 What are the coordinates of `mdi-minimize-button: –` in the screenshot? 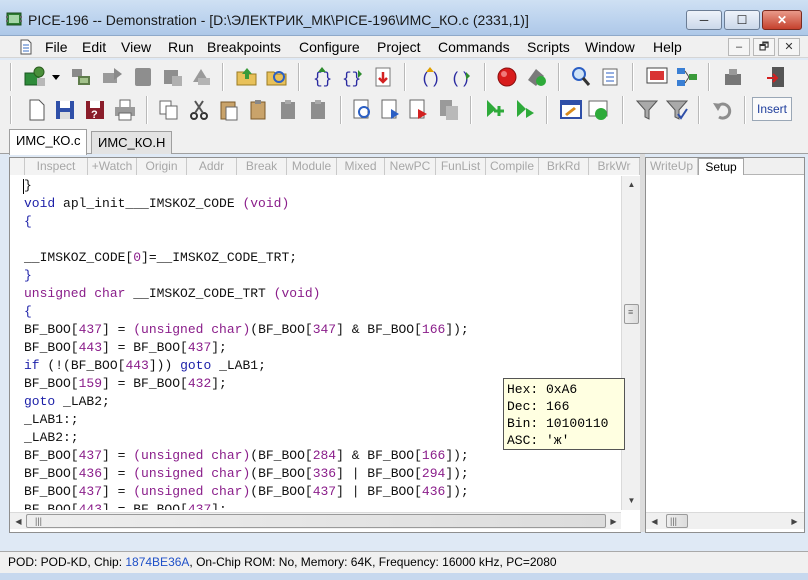 It's located at (739, 47).